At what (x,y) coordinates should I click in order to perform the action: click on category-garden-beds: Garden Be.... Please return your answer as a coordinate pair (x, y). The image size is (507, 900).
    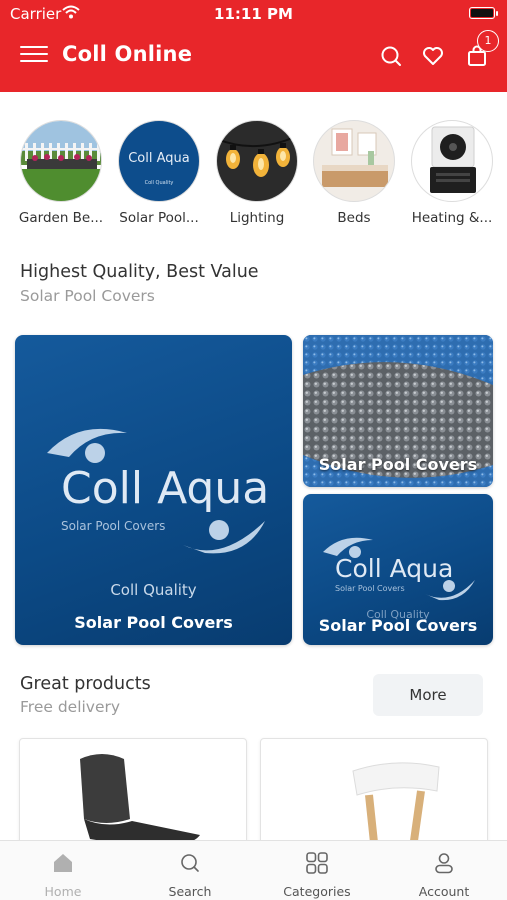
    Looking at the image, I should click on (61, 173).